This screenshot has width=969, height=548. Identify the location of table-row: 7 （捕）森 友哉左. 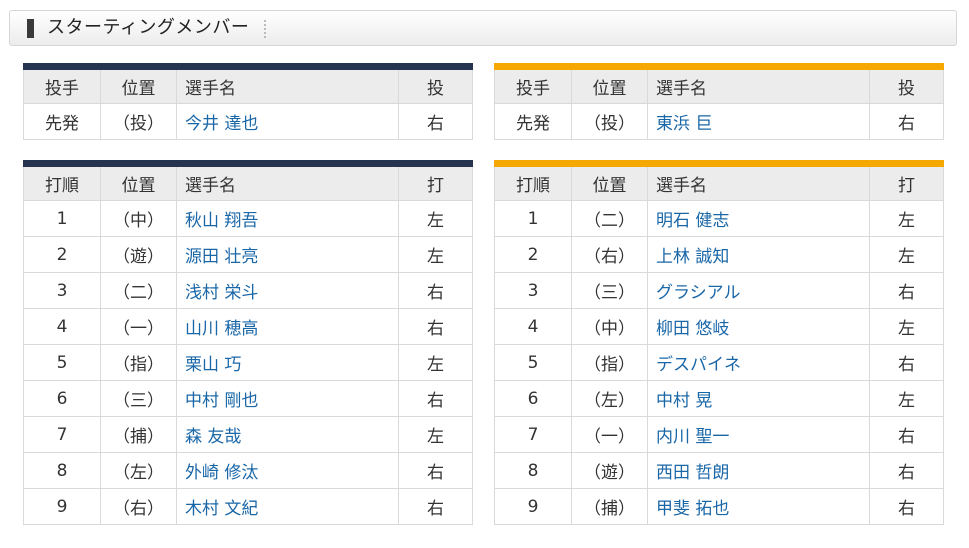
(248, 434).